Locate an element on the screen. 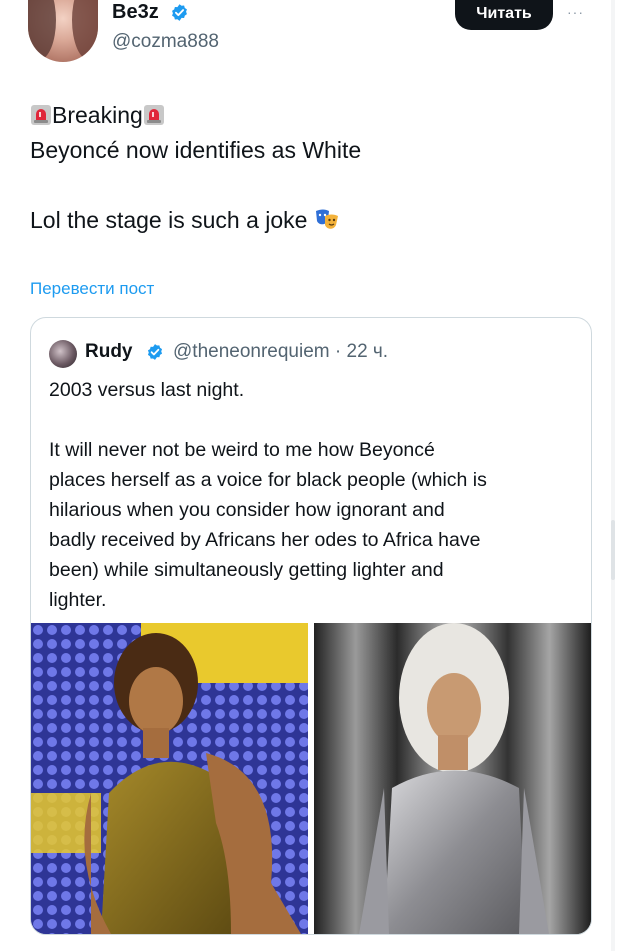 The height and width of the screenshot is (951, 620). post-breaking-text: Breaking is located at coordinates (97, 115).